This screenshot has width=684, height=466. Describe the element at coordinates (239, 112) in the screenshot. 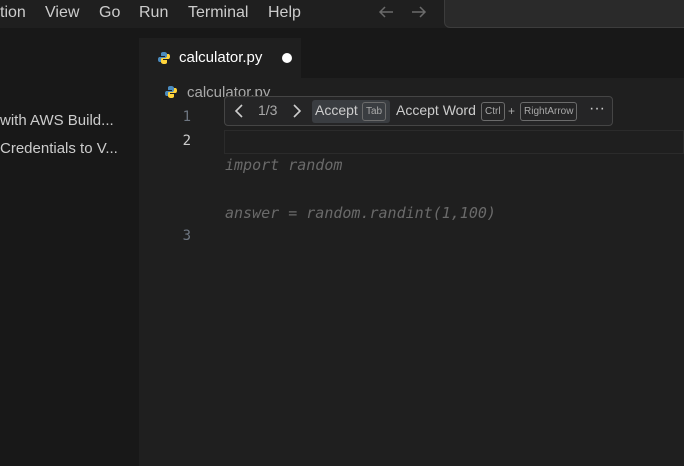

I see `chevron-left-icon` at that location.